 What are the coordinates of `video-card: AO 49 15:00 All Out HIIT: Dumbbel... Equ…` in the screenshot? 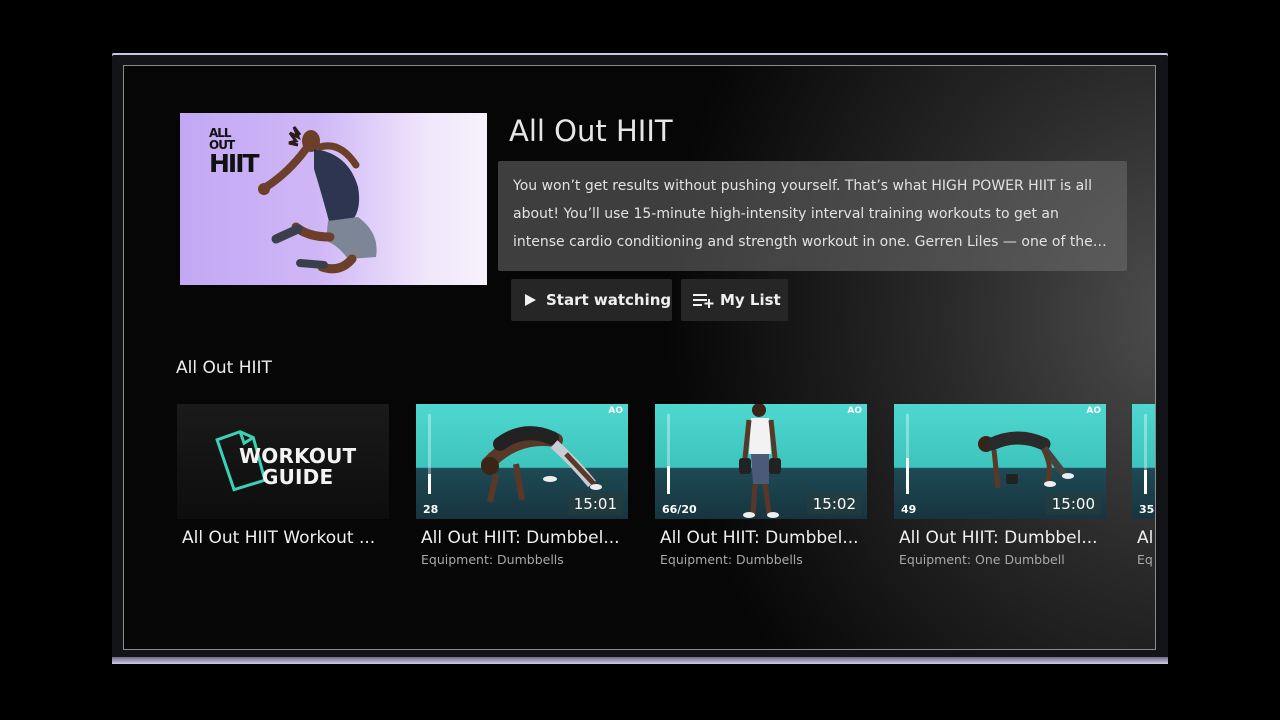 It's located at (1000, 485).